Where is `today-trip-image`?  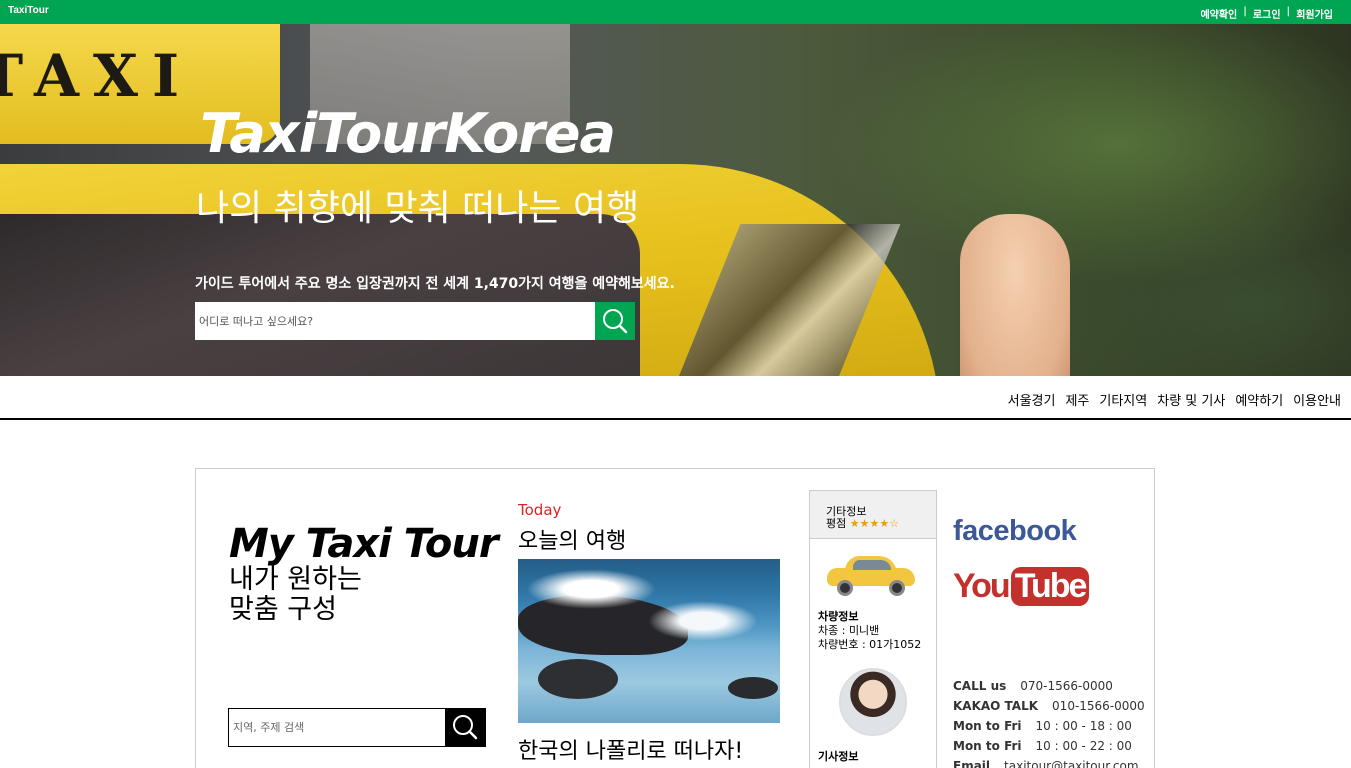 today-trip-image is located at coordinates (649, 641).